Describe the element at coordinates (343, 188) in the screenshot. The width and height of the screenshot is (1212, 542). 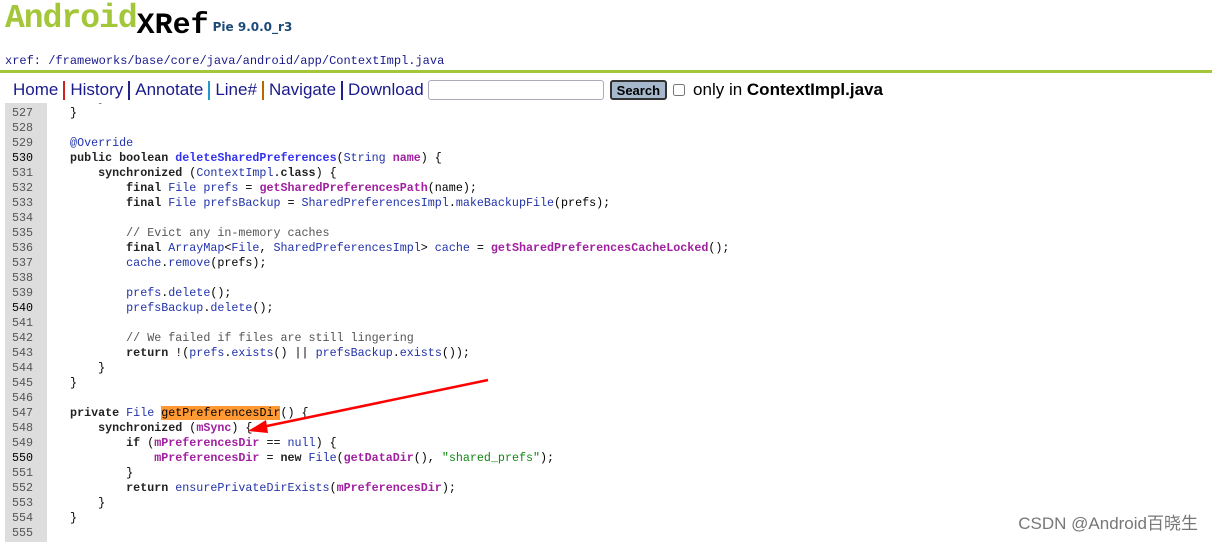
I see `code-token: getSharedPreferencesPath` at that location.